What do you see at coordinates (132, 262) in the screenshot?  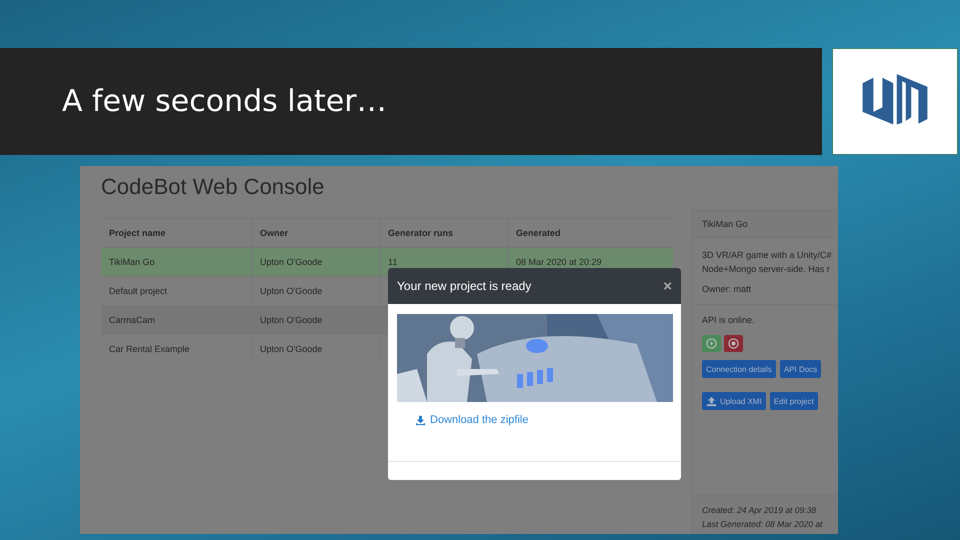 I see `table-cell: TikiMan Go` at bounding box center [132, 262].